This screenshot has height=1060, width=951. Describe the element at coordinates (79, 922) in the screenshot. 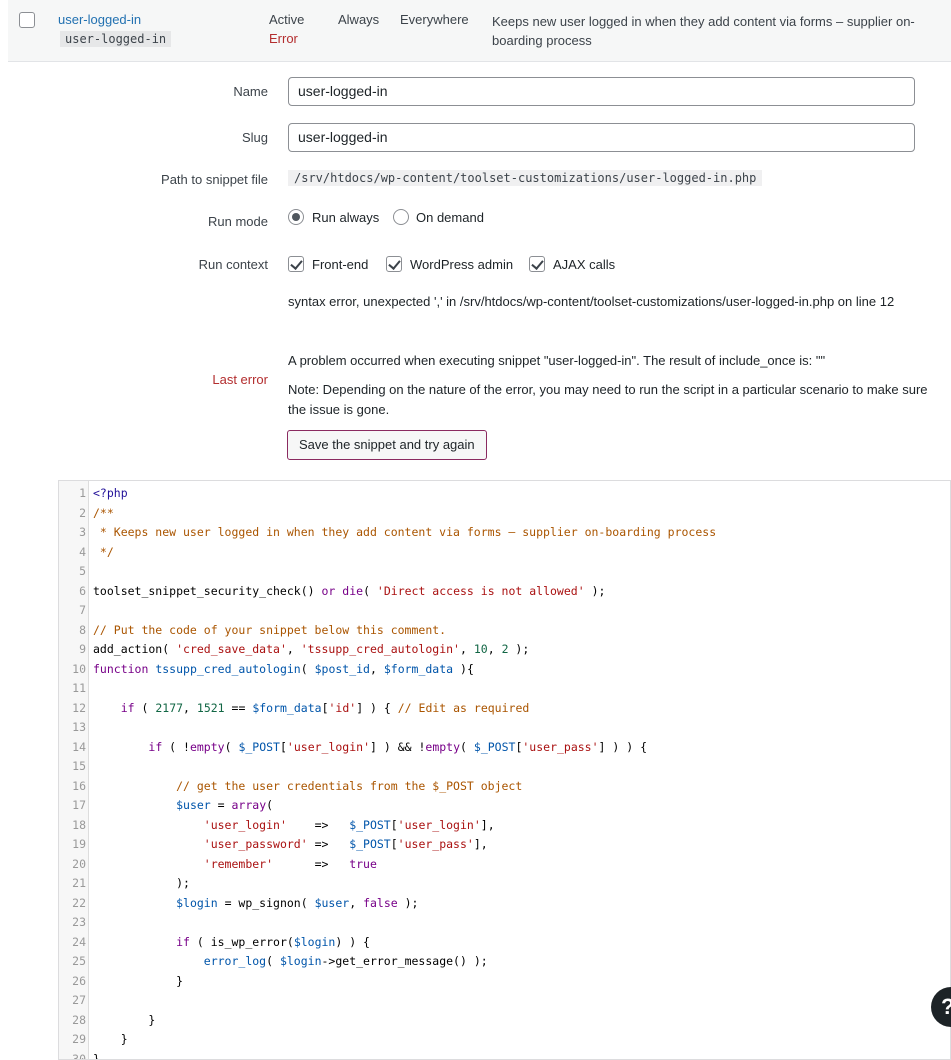

I see `line-number: 23` at that location.